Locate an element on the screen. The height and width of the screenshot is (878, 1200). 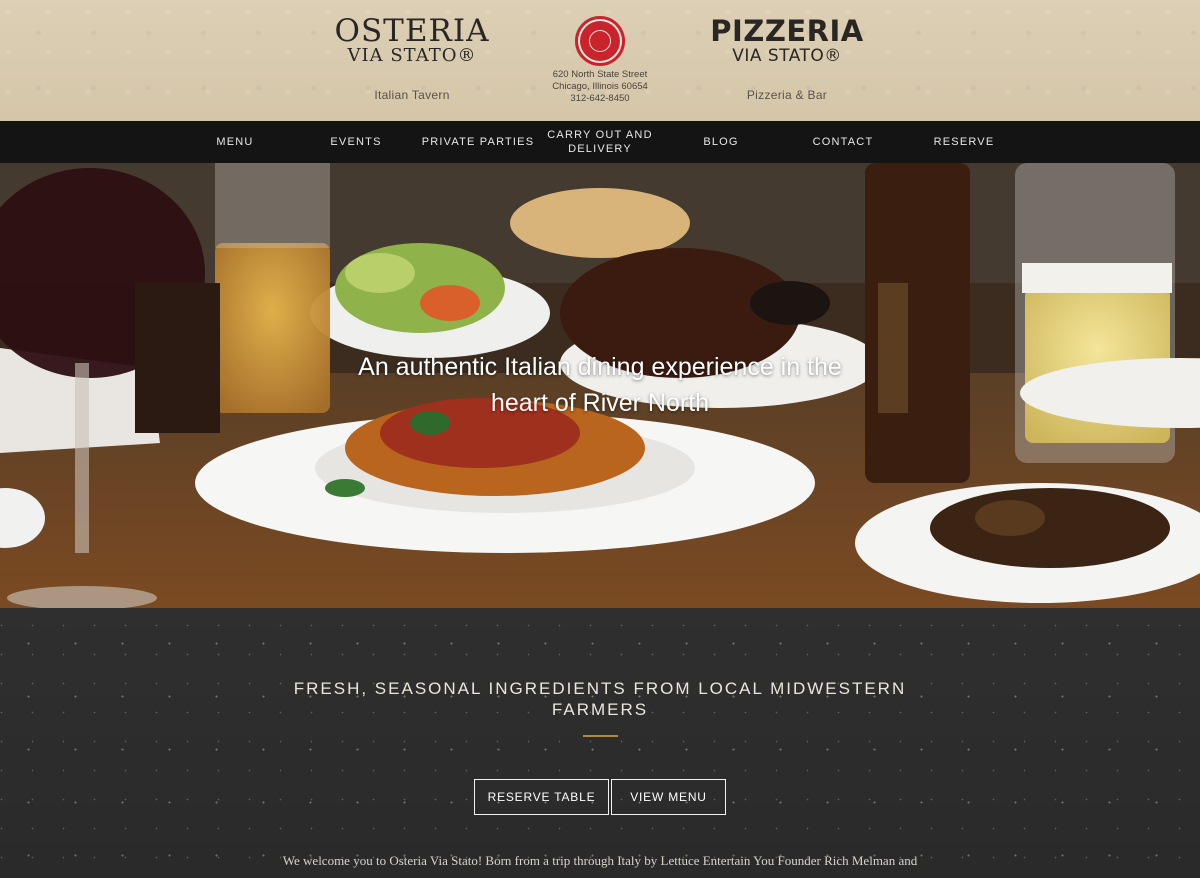
nav-item-private-parties: PRIVATE PARTIES is located at coordinates (478, 142).